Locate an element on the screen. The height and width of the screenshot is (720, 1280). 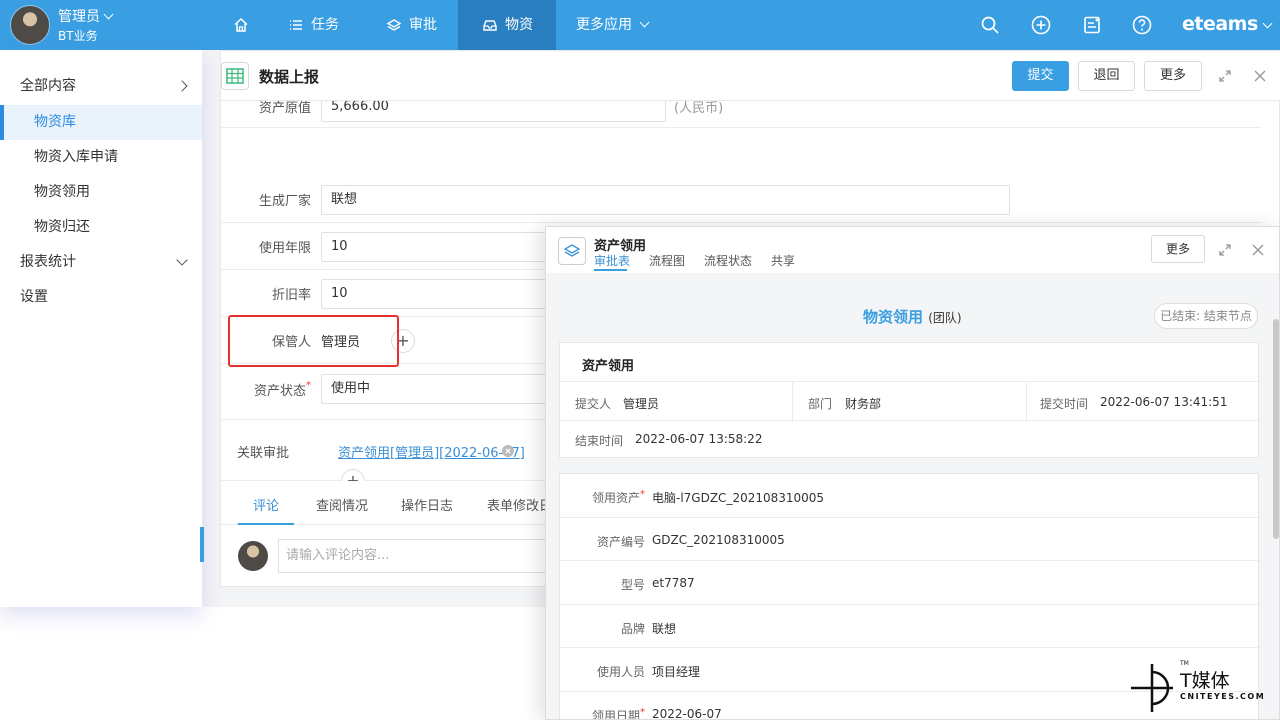
status-badge: 已结束: 结束节点 is located at coordinates (1206, 316).